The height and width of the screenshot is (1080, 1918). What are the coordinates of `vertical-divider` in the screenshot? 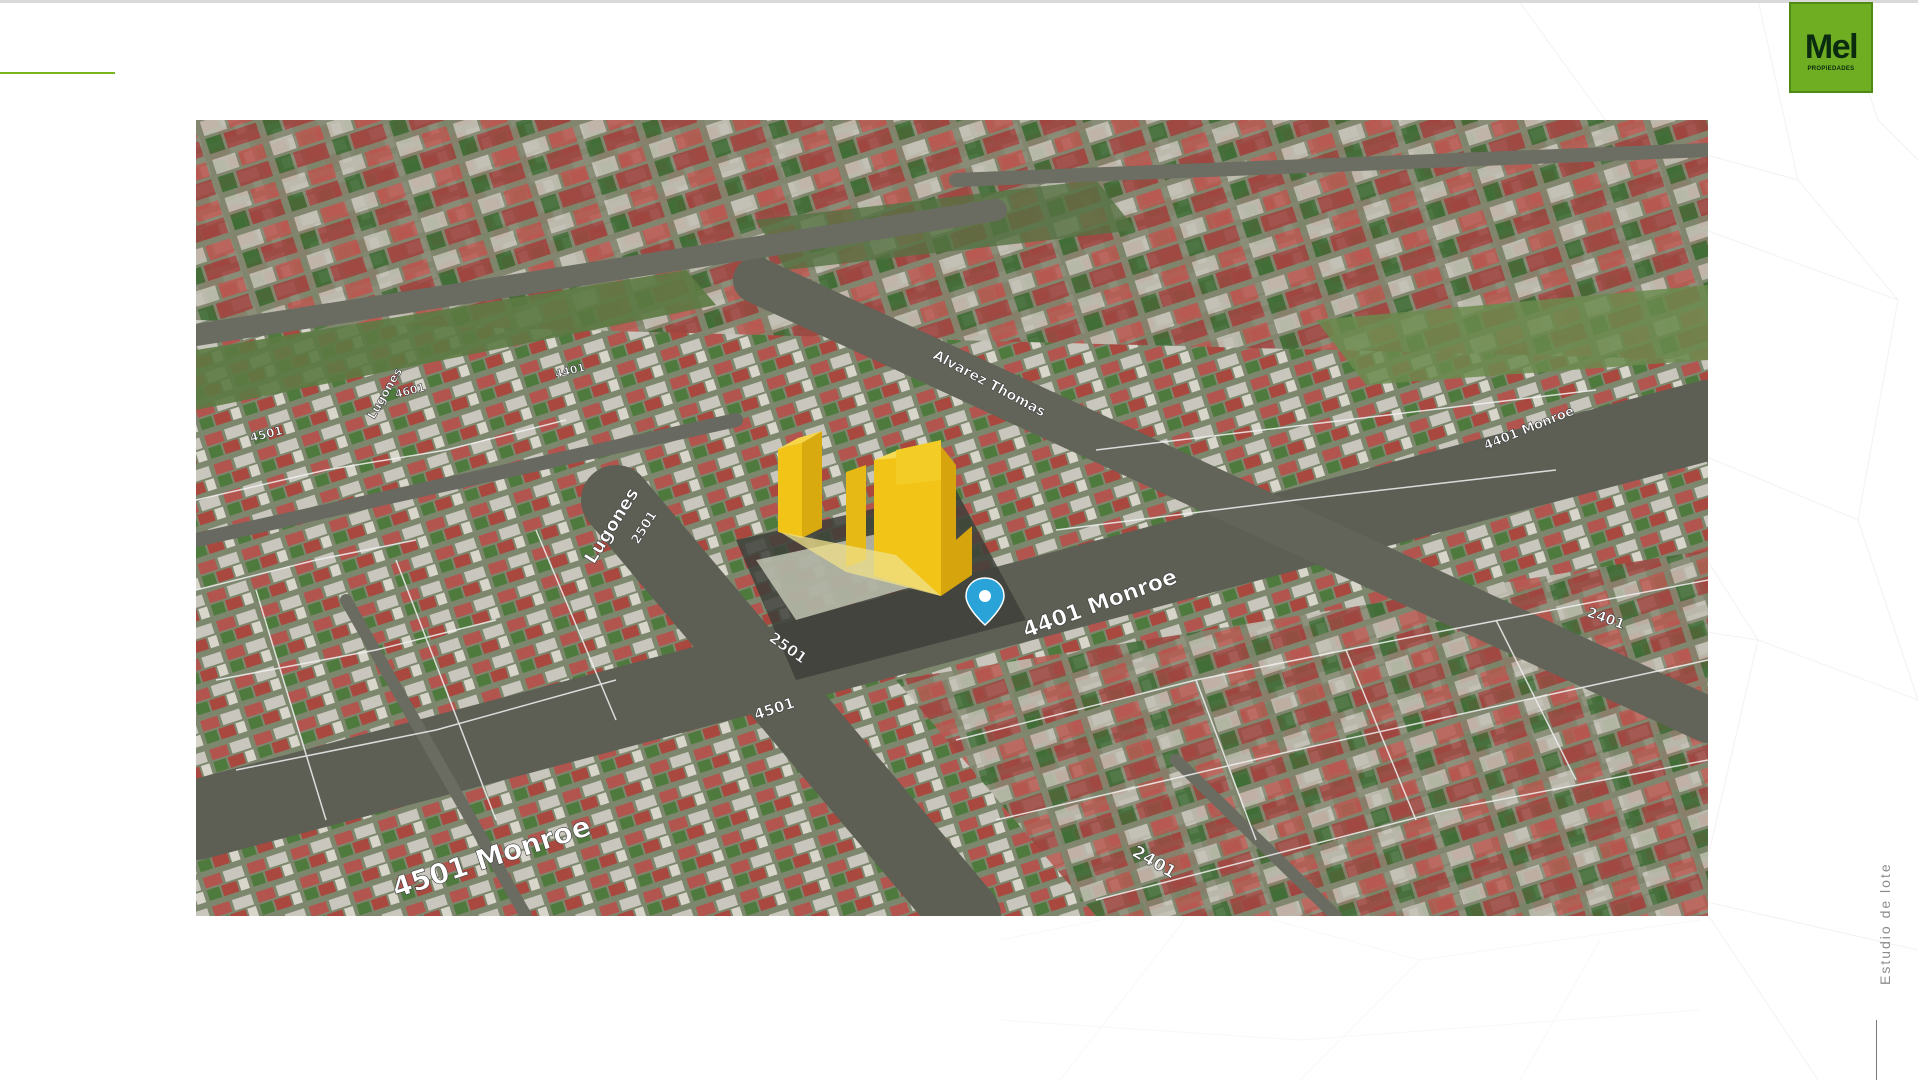 It's located at (1876, 1050).